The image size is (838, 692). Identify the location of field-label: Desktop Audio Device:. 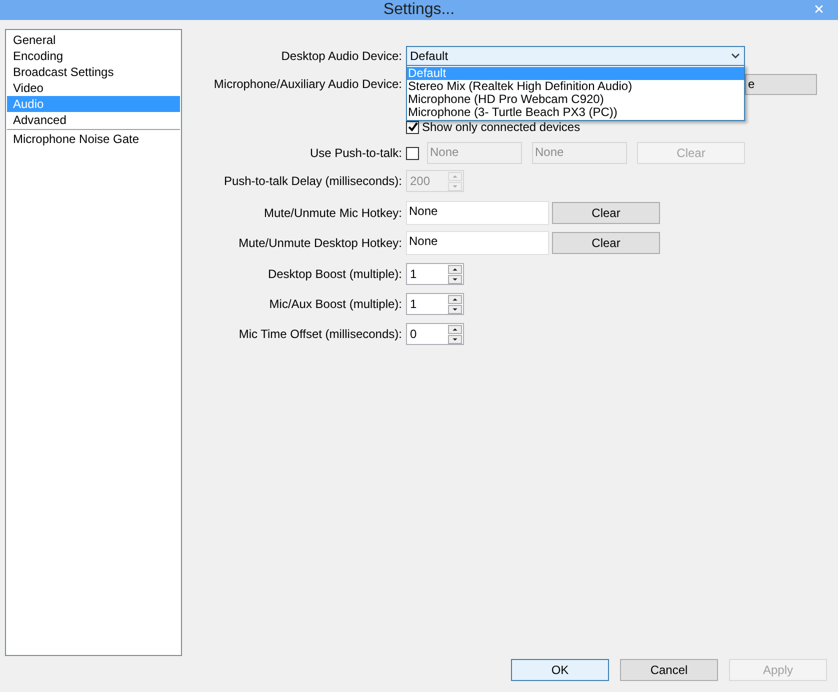
(341, 56).